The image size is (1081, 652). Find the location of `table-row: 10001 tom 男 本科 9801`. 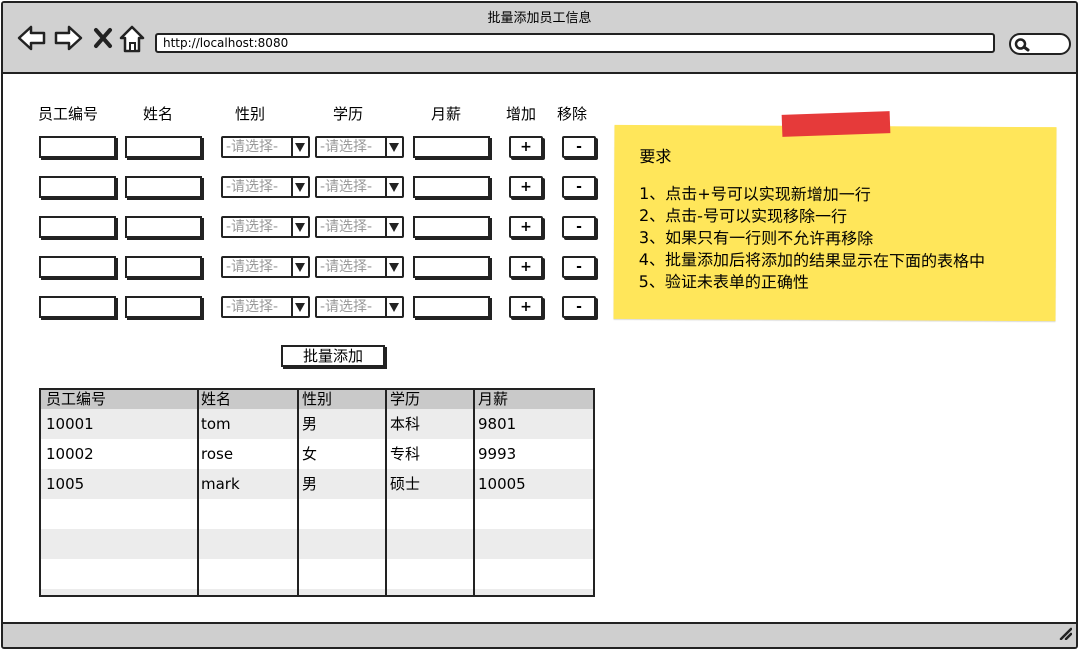

table-row: 10001 tom 男 本科 9801 is located at coordinates (317, 424).